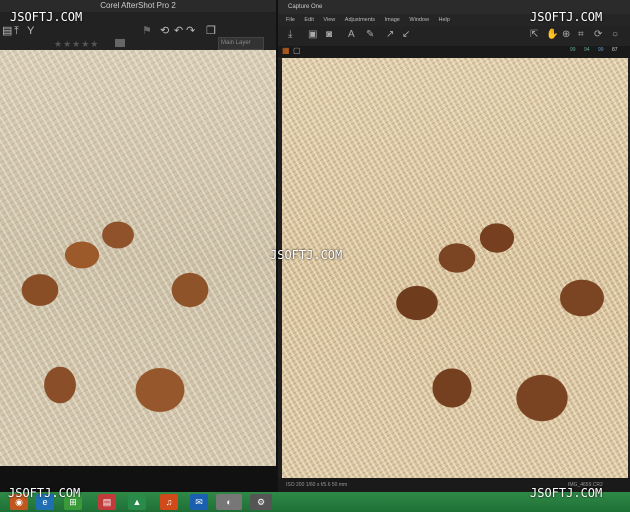 This screenshot has height=512, width=630. What do you see at coordinates (392, 20) in the screenshot?
I see `menu-image: Image` at bounding box center [392, 20].